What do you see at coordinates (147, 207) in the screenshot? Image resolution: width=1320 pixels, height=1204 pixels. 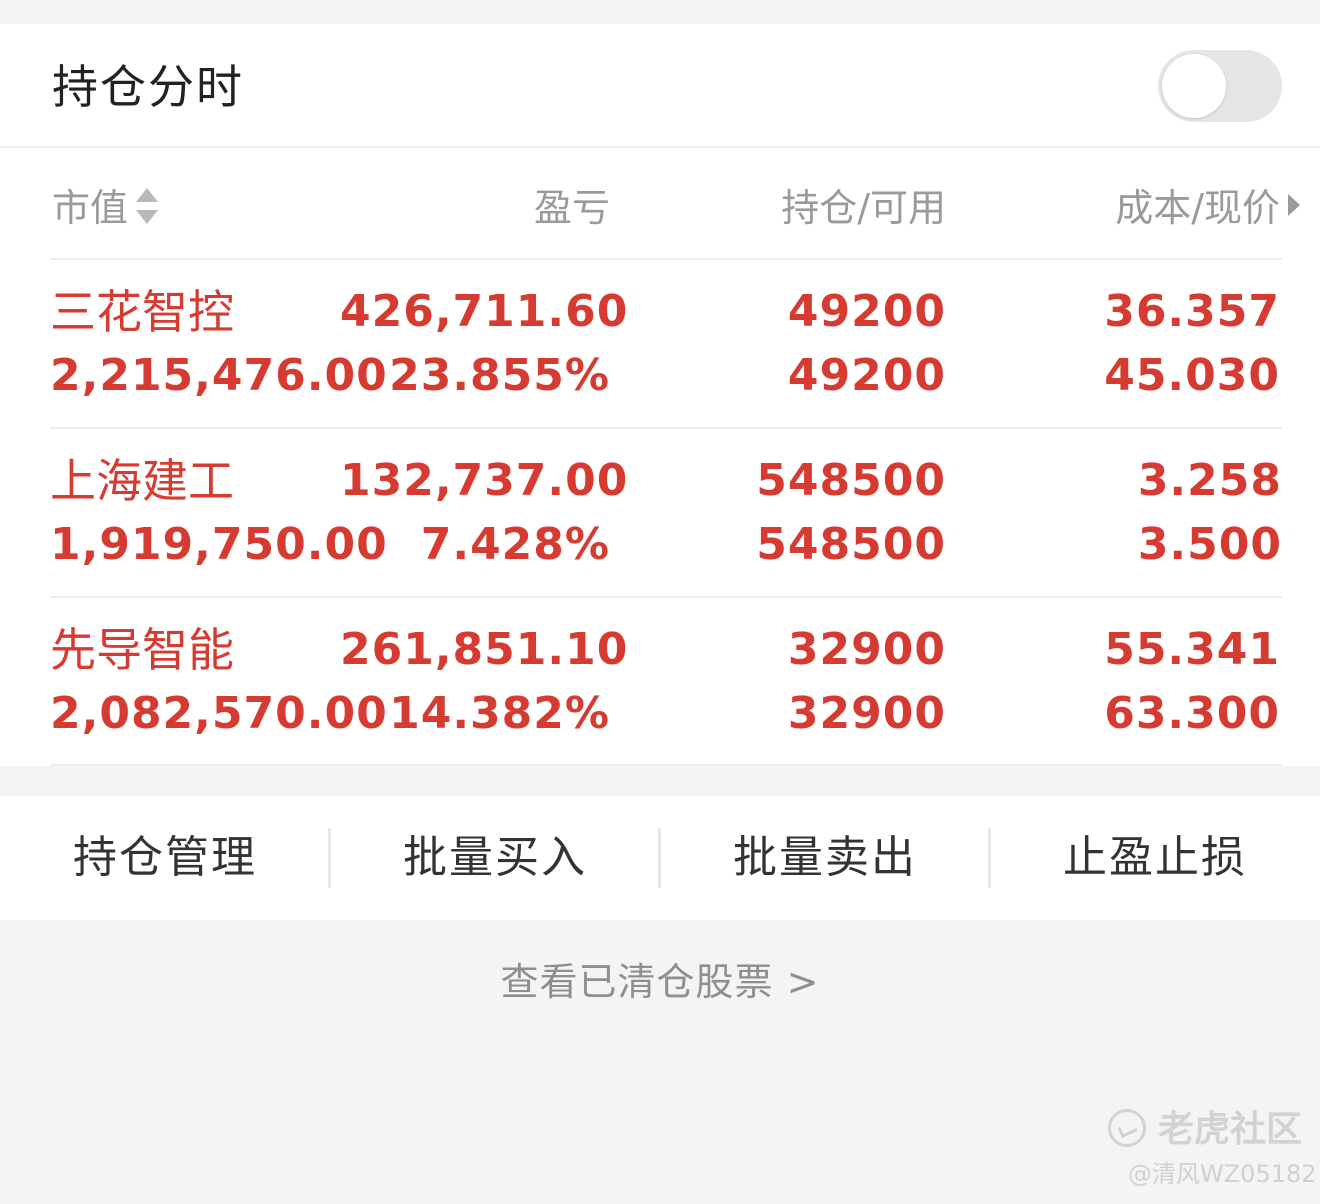 I see `sort-icon` at bounding box center [147, 207].